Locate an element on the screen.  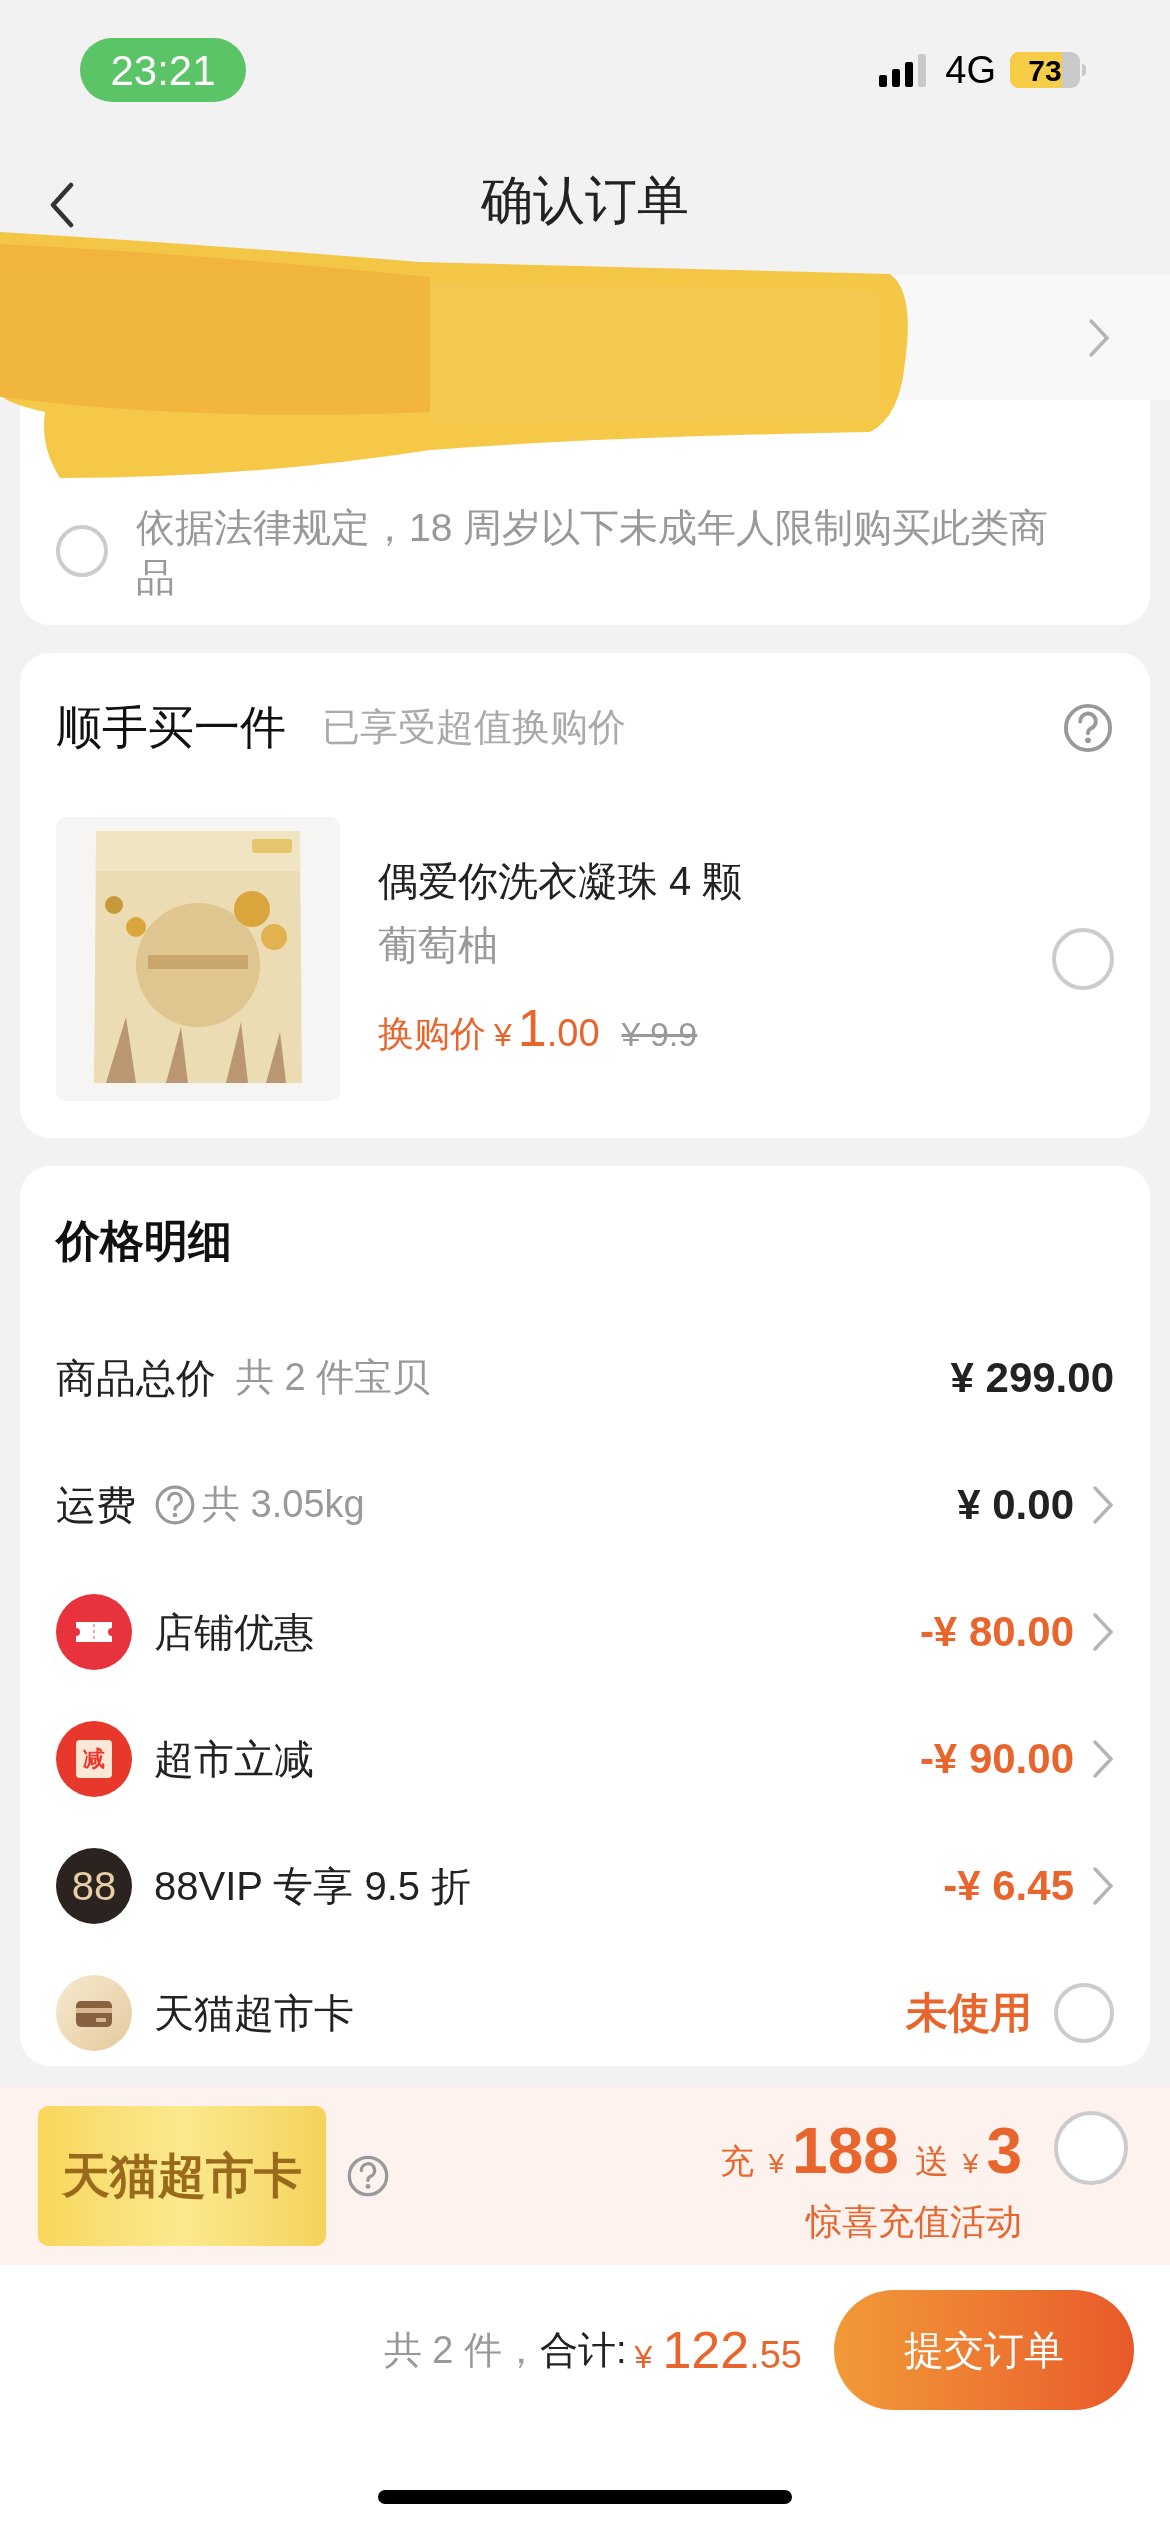
network-label: 4G is located at coordinates (970, 70).